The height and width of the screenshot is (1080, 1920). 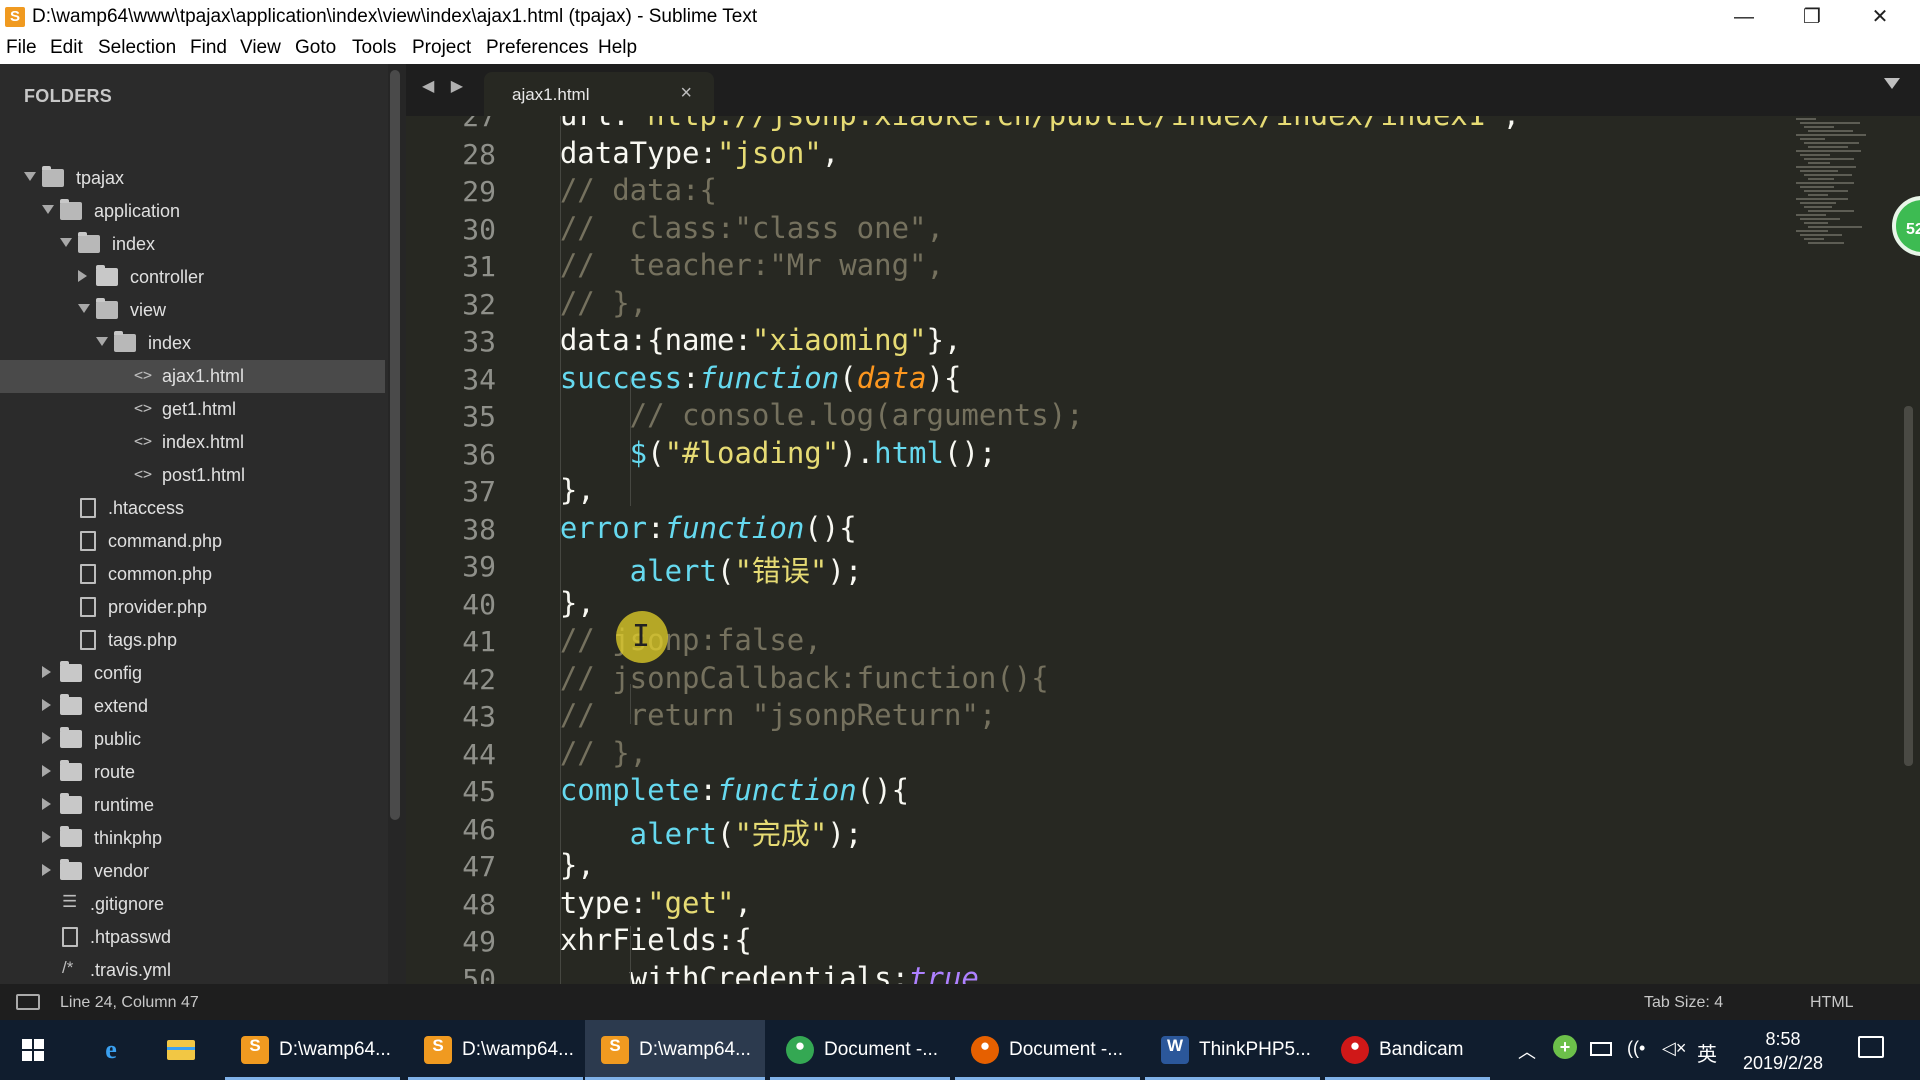 I want to click on panel-toggle-icon, so click(x=28, y=1002).